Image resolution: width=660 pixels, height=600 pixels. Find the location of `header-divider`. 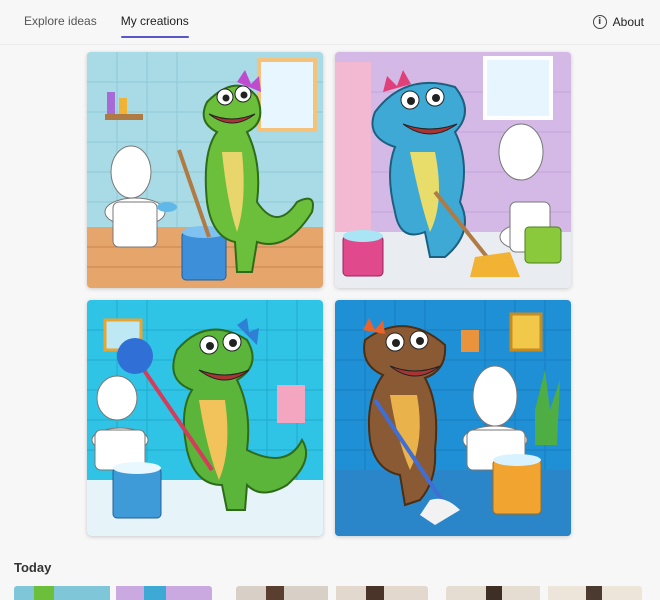

header-divider is located at coordinates (330, 44).